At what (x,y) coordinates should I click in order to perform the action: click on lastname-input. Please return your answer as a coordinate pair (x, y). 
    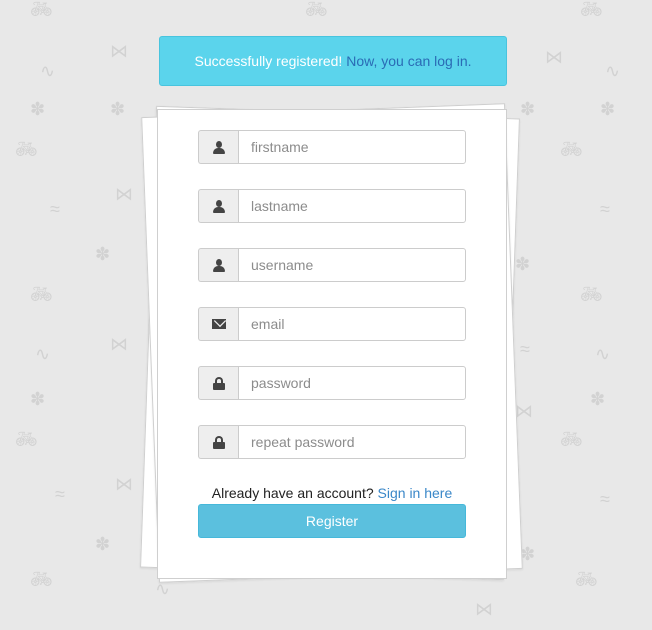
    Looking at the image, I should click on (352, 206).